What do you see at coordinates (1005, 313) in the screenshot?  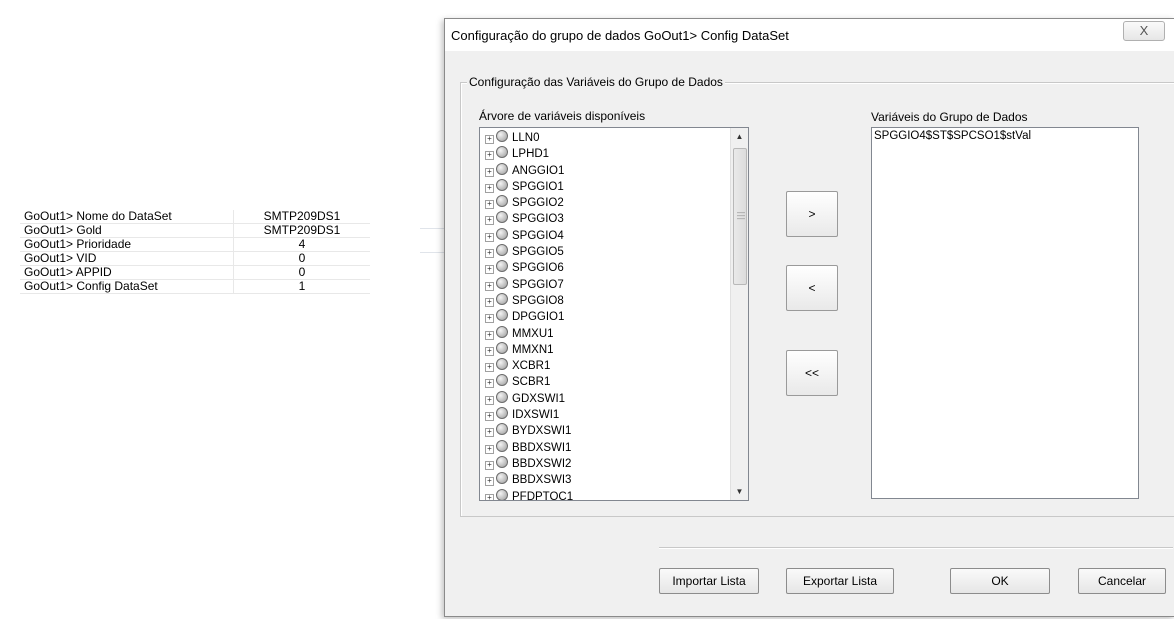 I see `dataset-variables-list: SPGGIO4$ST$SPCSO1$stVal` at bounding box center [1005, 313].